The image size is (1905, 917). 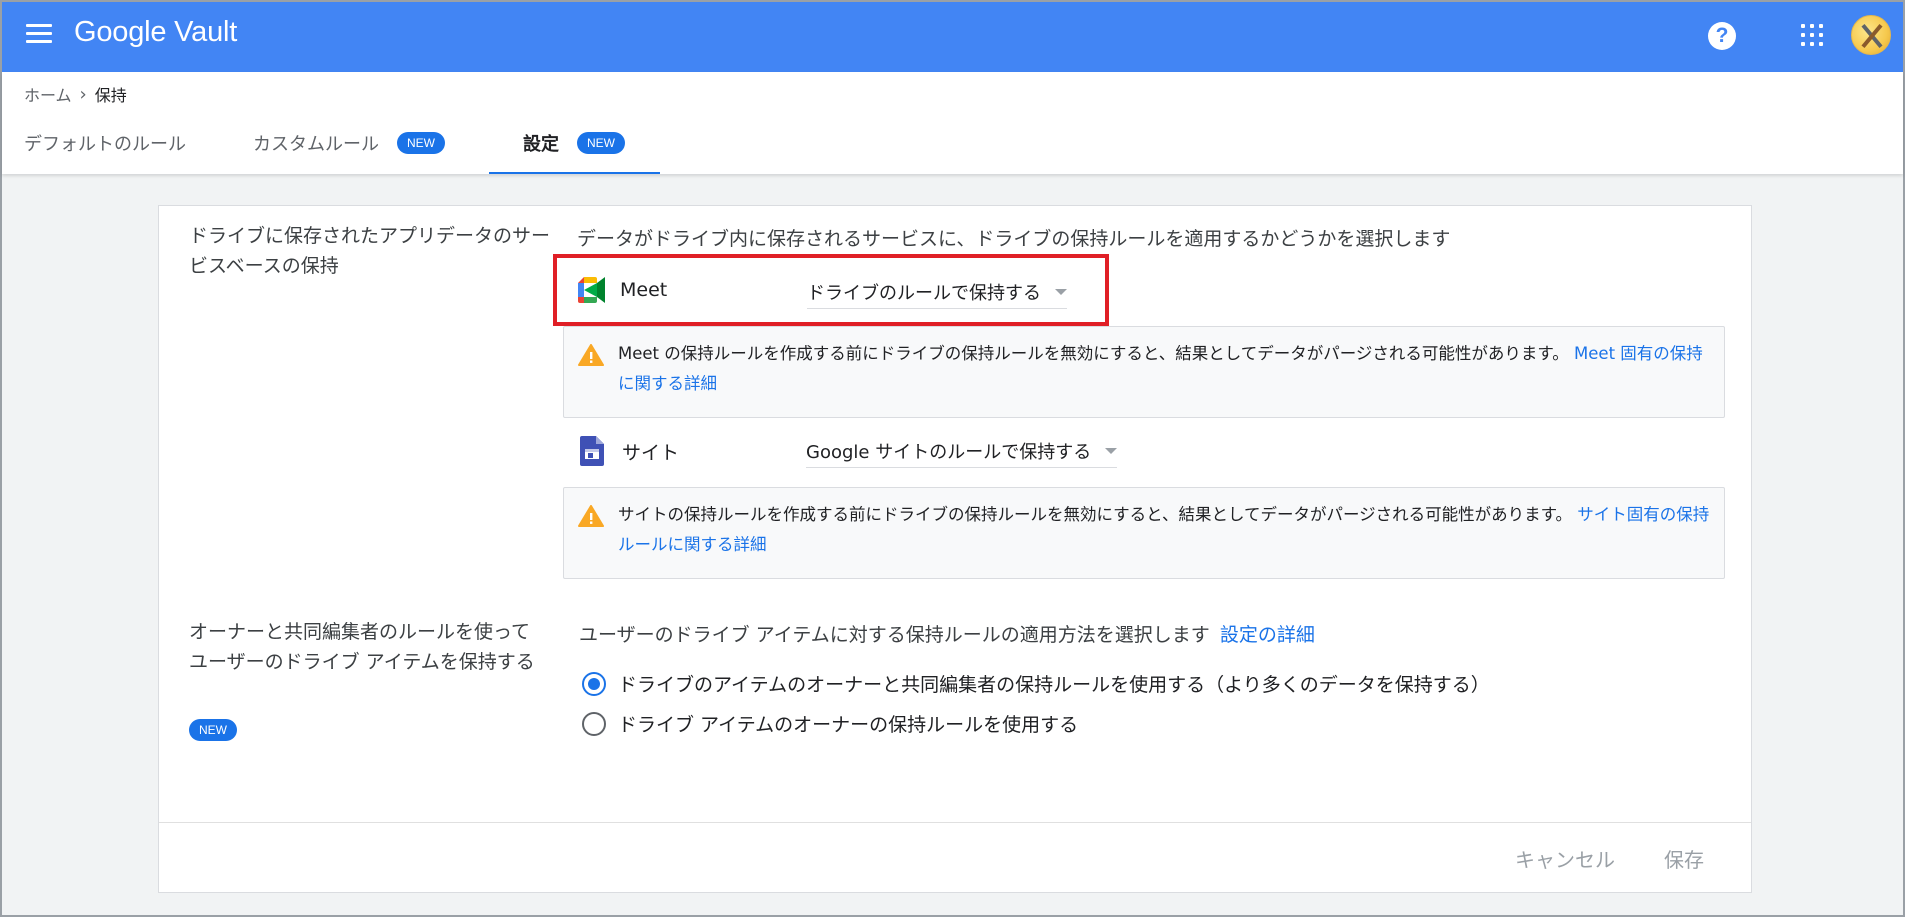 I want to click on tab-label: カスタムルール, so click(x=316, y=144).